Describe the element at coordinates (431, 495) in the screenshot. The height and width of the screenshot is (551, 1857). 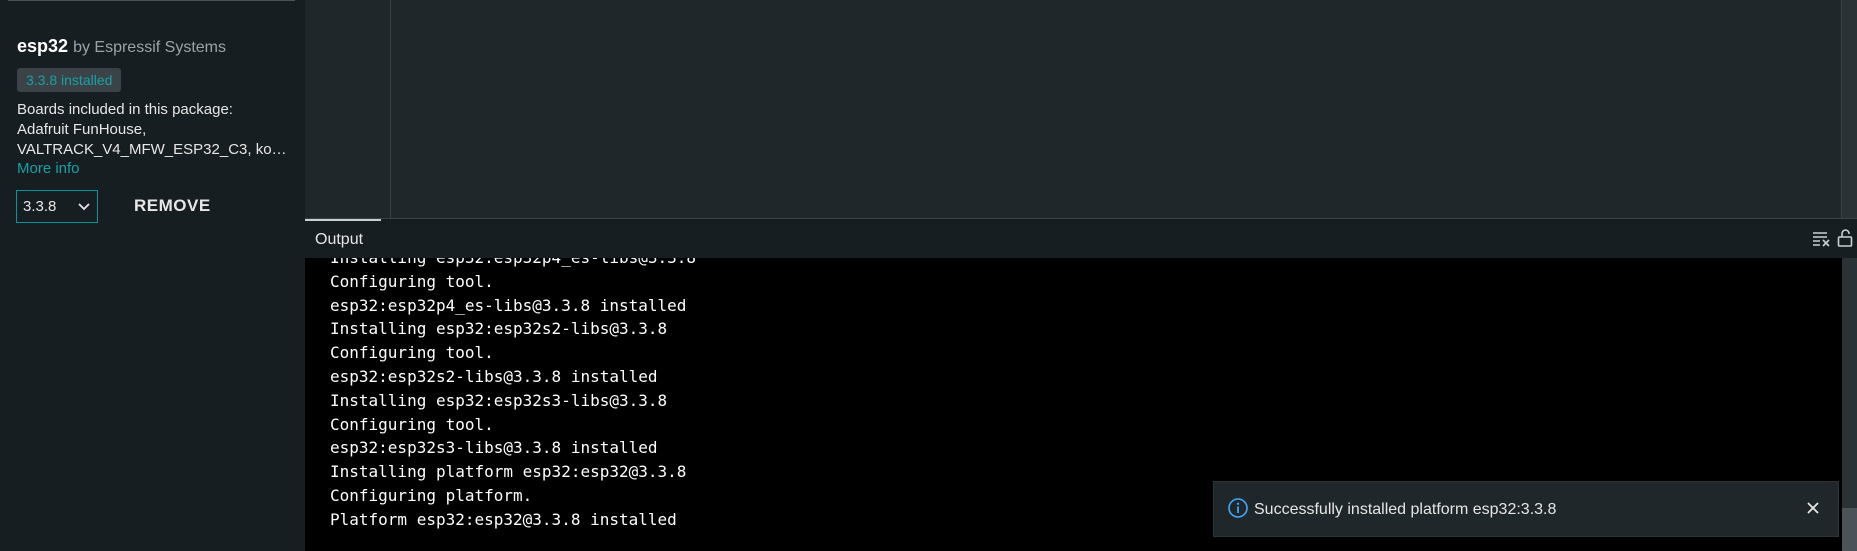
I see `output-line: Configuring platform.` at that location.